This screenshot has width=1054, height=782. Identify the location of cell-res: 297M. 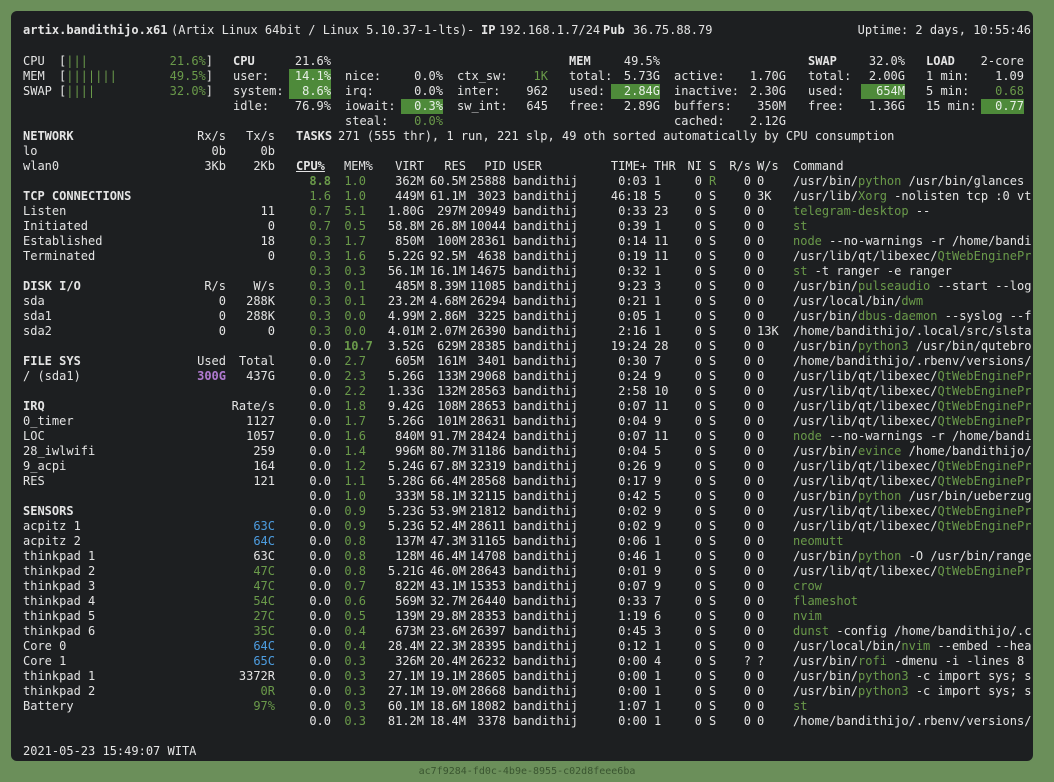
(451, 211).